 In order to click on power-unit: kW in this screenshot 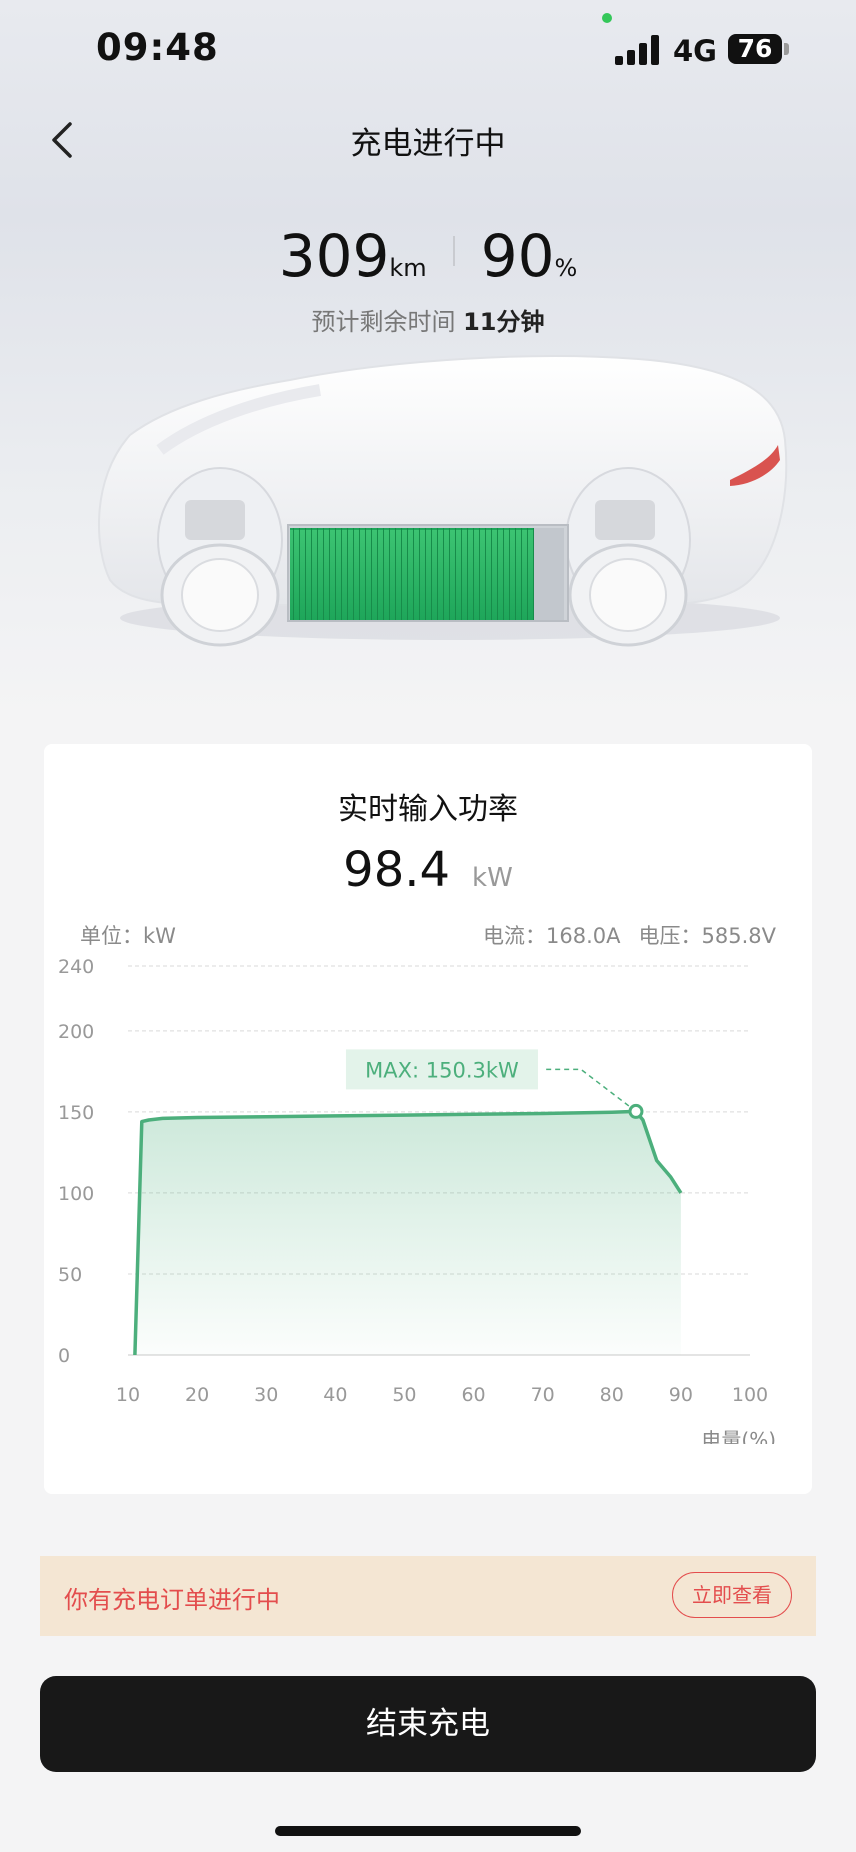, I will do `click(492, 878)`.